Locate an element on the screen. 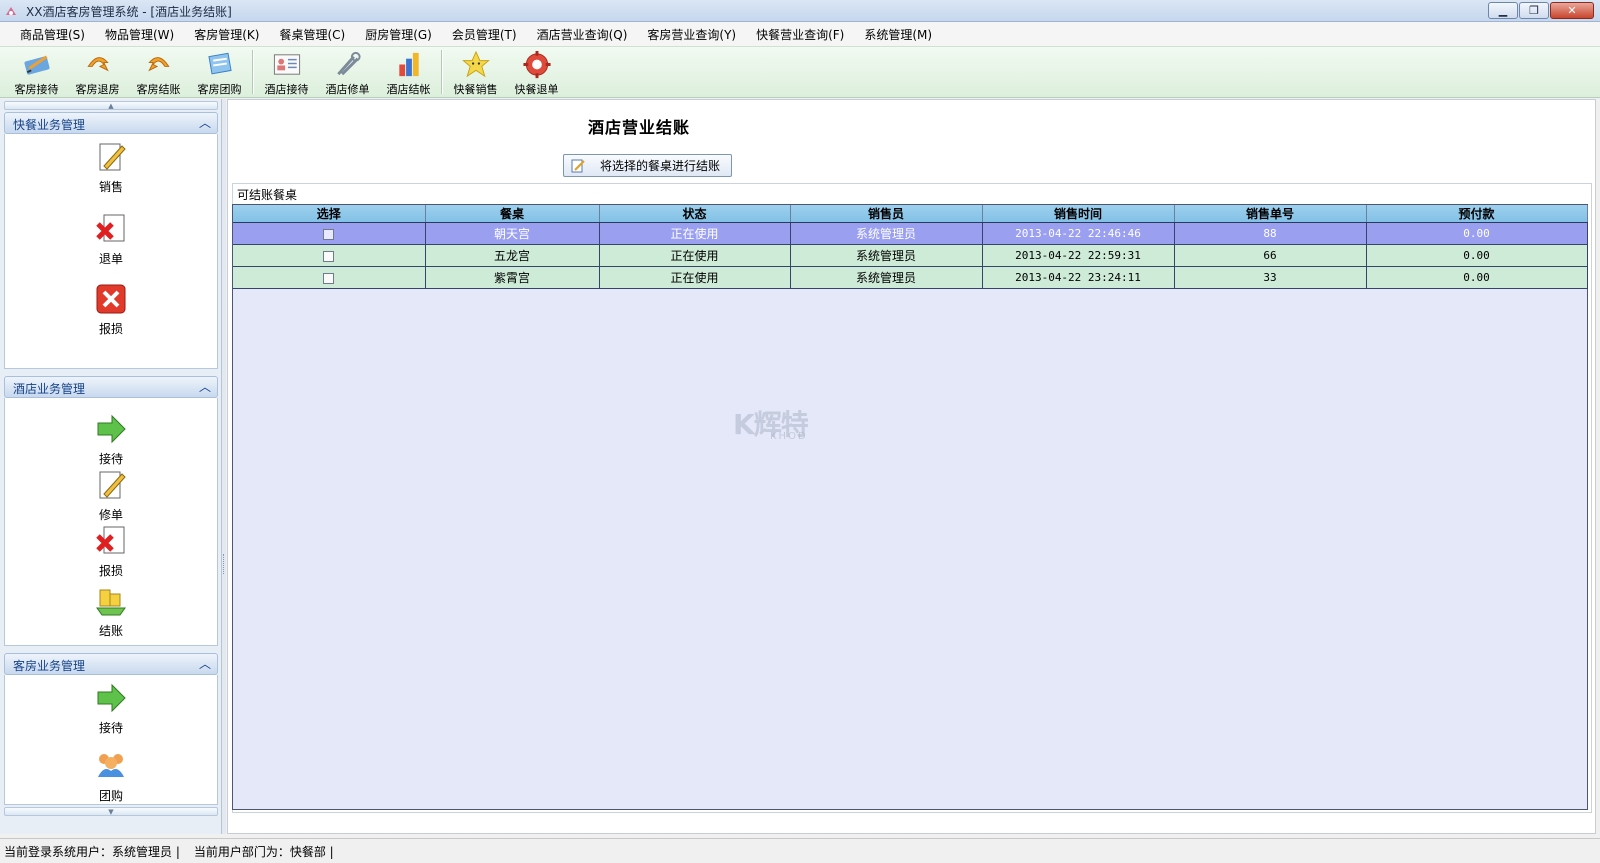 This screenshot has height=863, width=1600. nav-fastfood-refund: 退单 is located at coordinates (111, 239).